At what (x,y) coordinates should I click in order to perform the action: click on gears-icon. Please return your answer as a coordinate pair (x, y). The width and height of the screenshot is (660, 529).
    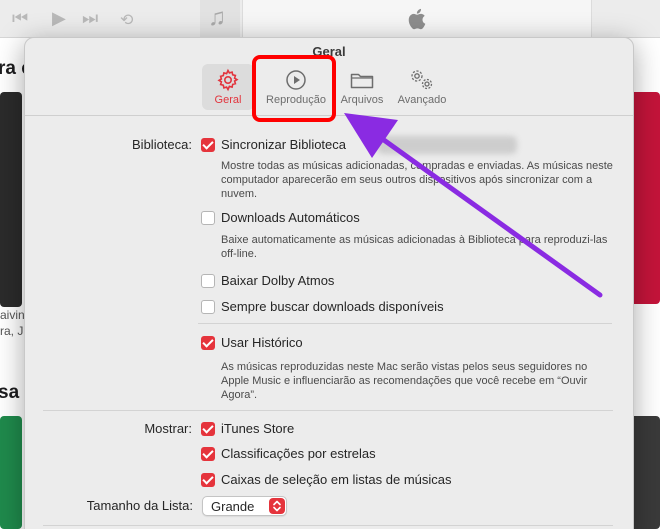
    Looking at the image, I should click on (422, 80).